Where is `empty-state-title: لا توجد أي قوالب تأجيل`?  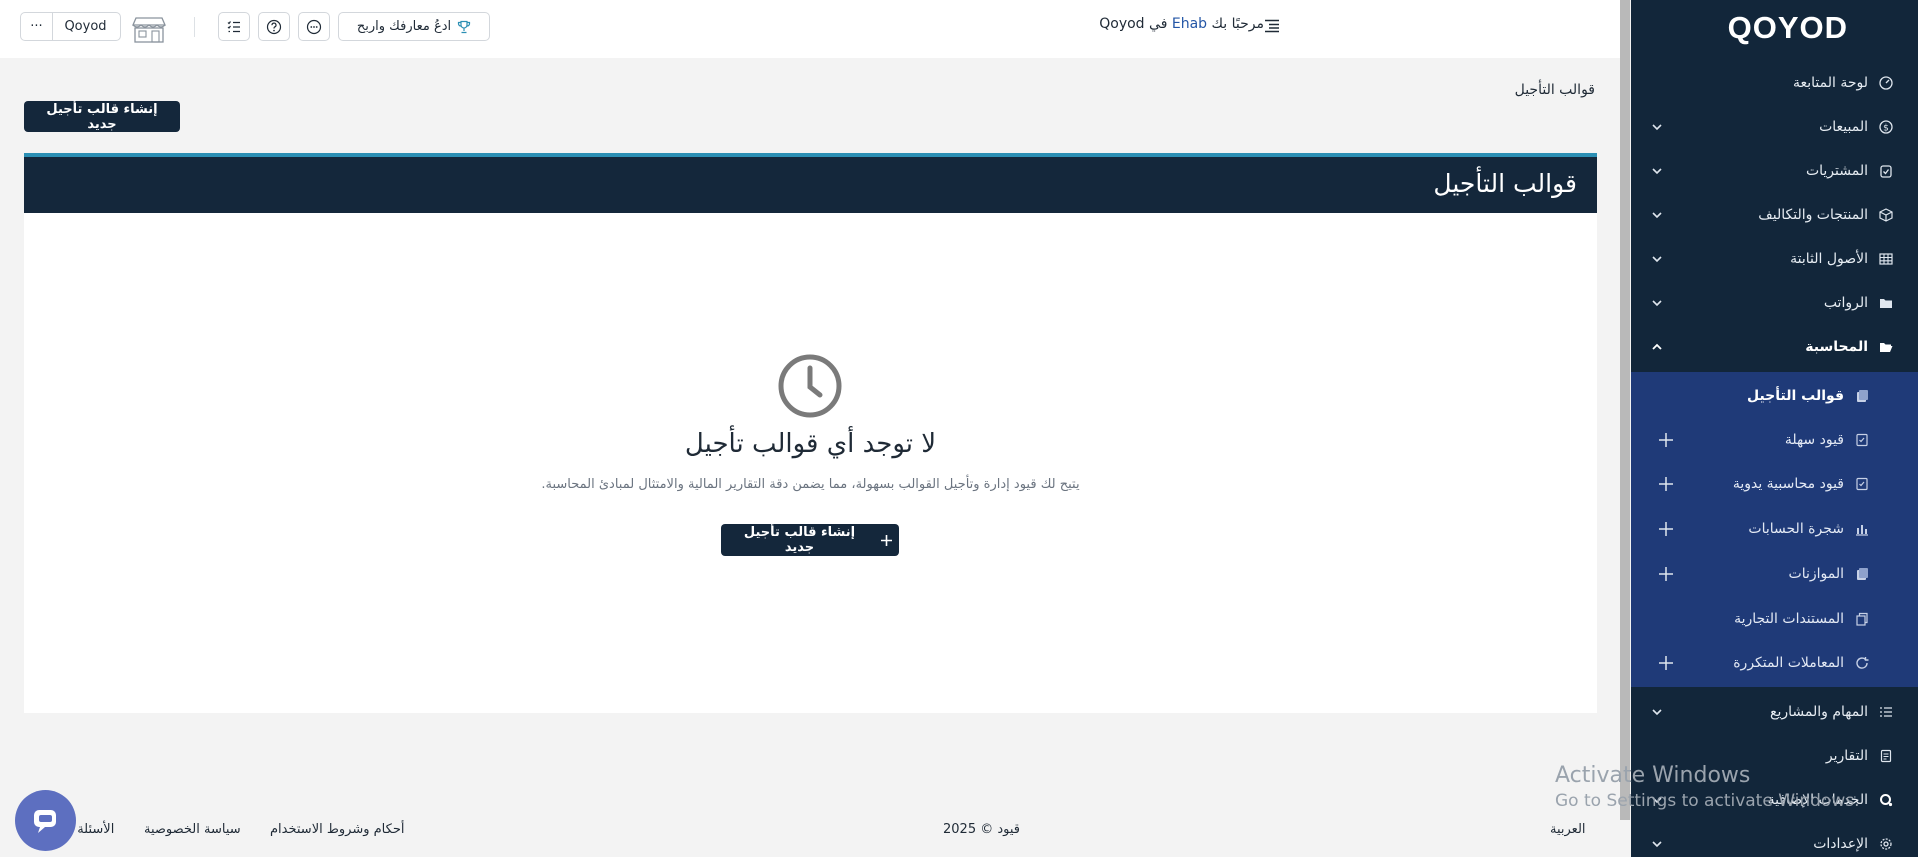
empty-state-title: لا توجد أي قوالب تأجيل is located at coordinates (810, 444).